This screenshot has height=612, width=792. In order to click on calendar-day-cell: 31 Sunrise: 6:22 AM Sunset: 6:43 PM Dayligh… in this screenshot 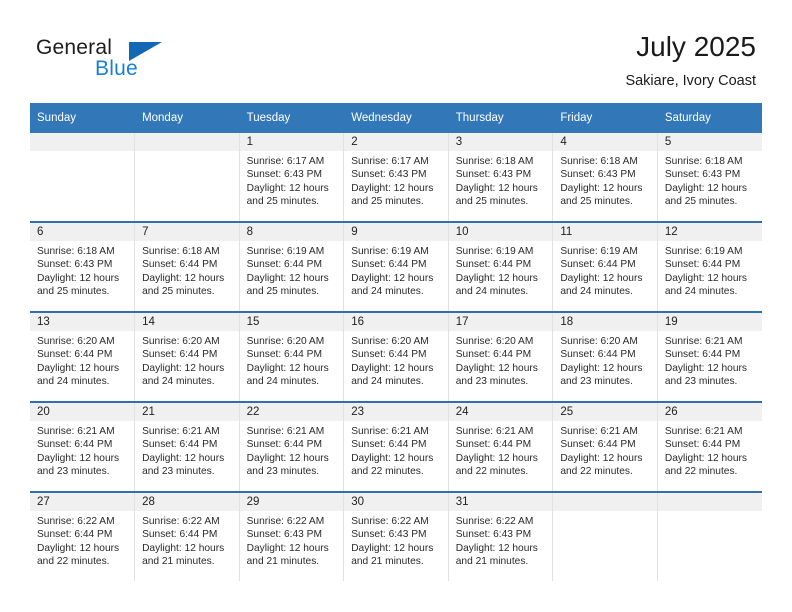, I will do `click(501, 536)`.